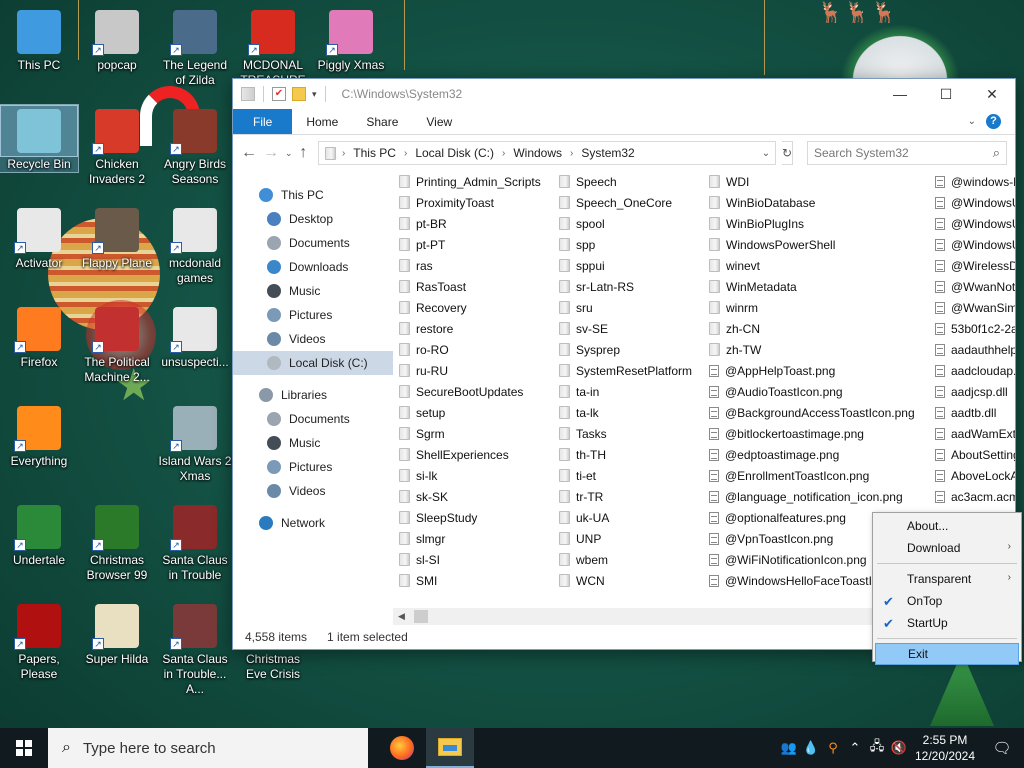 The height and width of the screenshot is (768, 1024). What do you see at coordinates (374, 153) in the screenshot?
I see `breadcrumb-this-pc: This PC` at bounding box center [374, 153].